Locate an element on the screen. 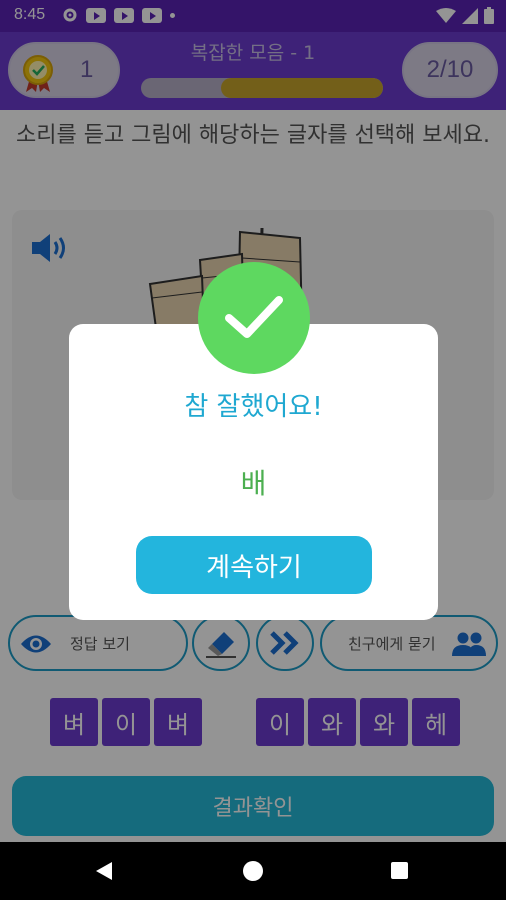  checkmark-badge is located at coordinates (254, 318).